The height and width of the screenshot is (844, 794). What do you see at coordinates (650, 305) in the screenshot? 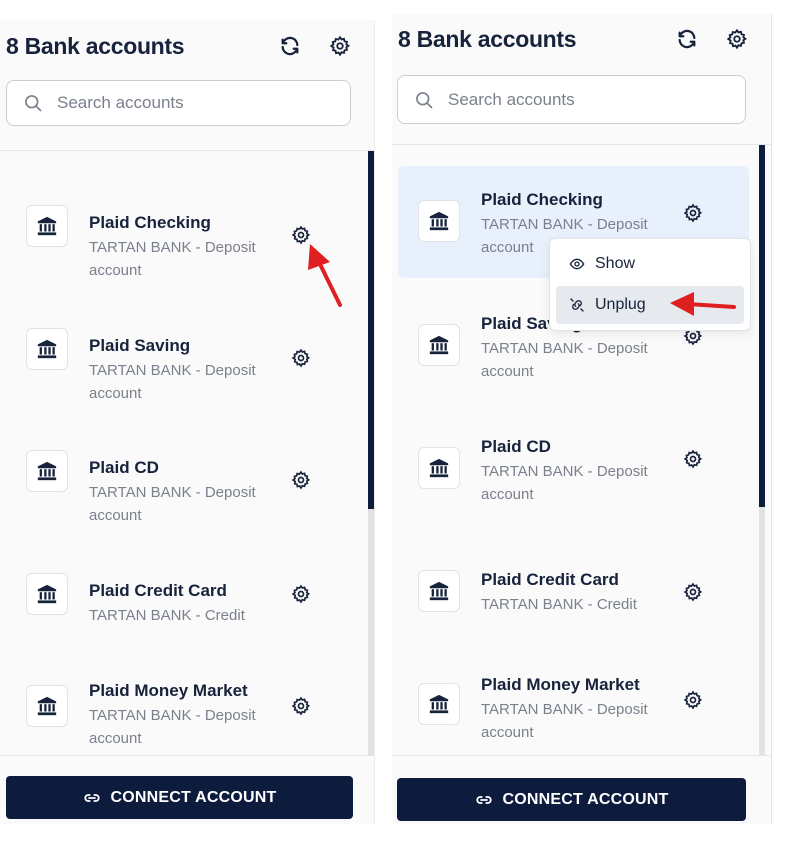
I see `menu-item-unplug: Unplug` at bounding box center [650, 305].